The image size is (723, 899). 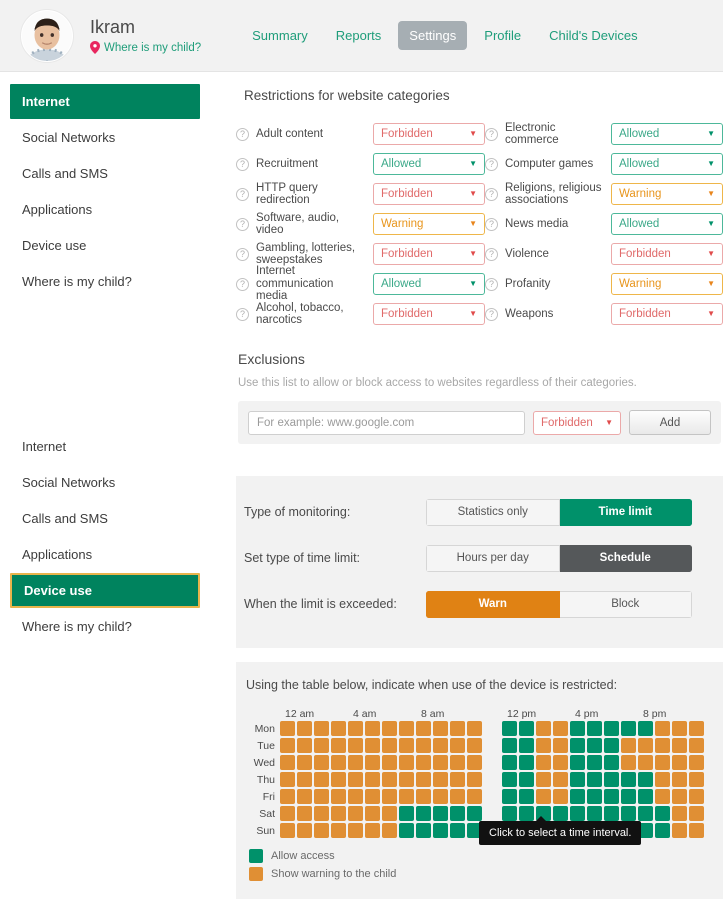 I want to click on avatar, so click(x=47, y=35).